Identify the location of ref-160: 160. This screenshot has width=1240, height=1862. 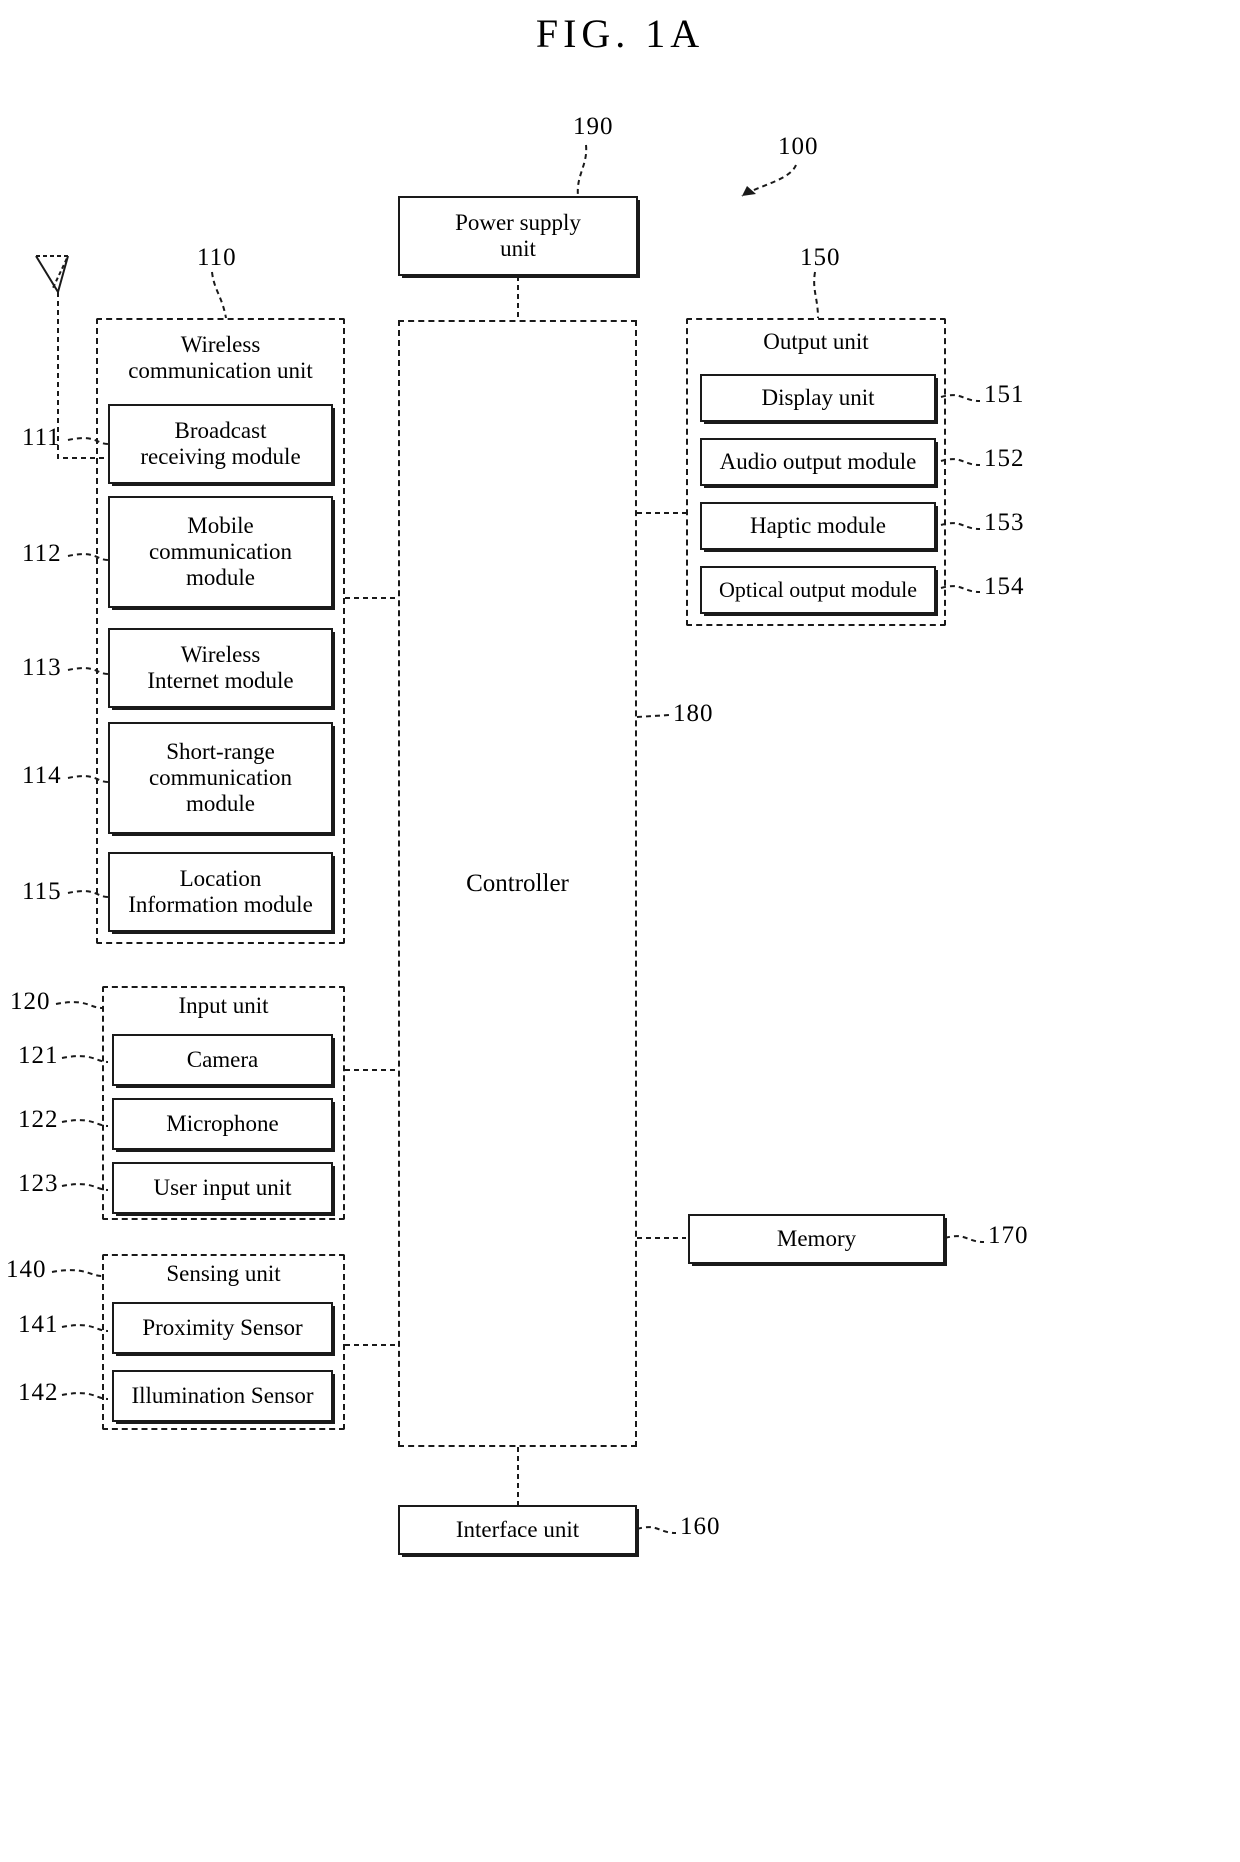
(700, 1526).